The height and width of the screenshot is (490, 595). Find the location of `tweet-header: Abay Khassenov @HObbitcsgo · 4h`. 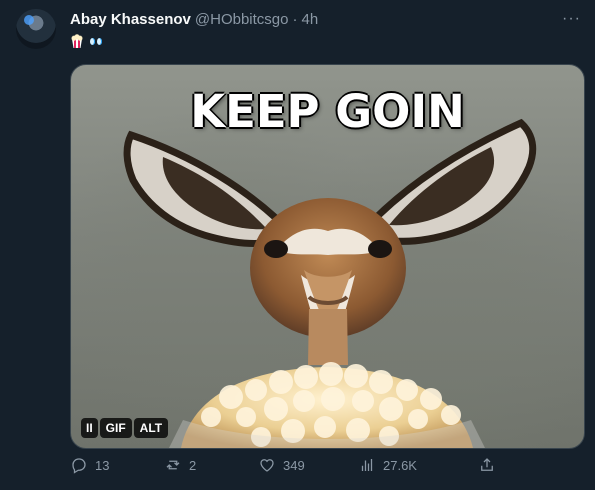

tweet-header: Abay Khassenov @HObbitcsgo · 4h is located at coordinates (194, 19).